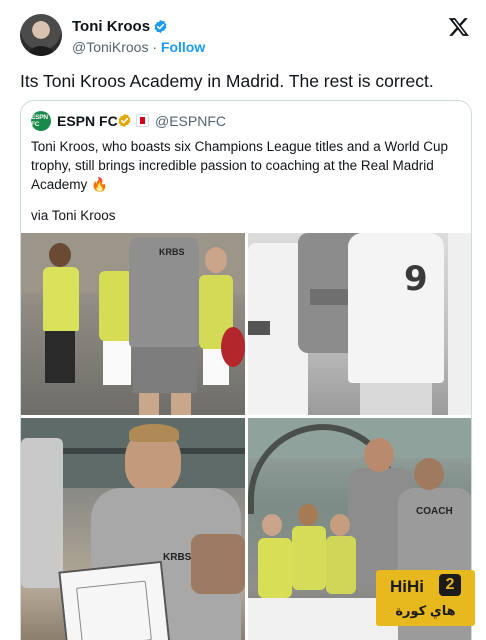  I want to click on tweet-header: Toni Kroos @ToniKroos · Follow, so click(245, 37).